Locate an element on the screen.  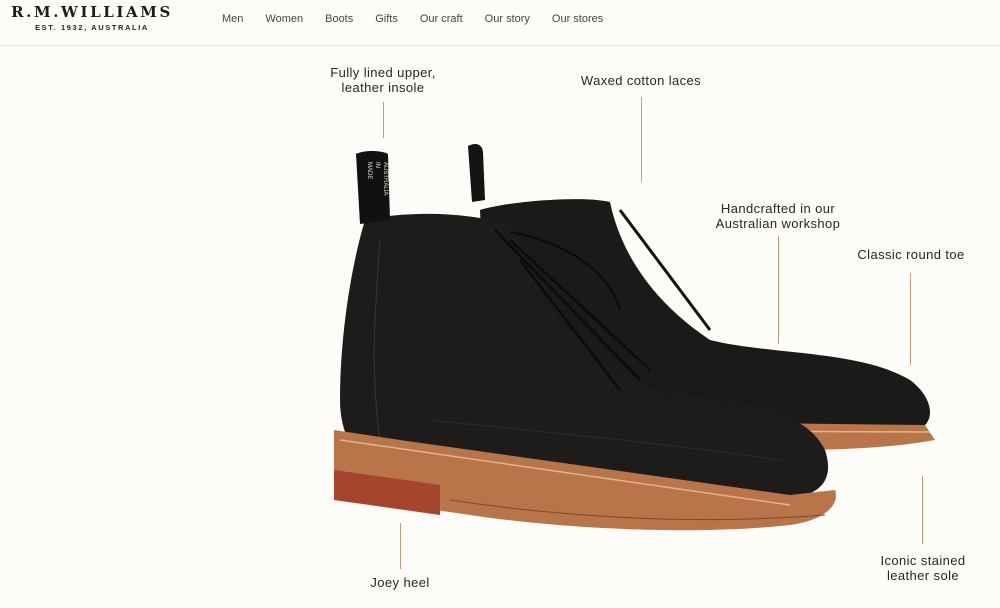
callout-fully-lined-upper: Fully lined upper, leather insole is located at coordinates (383, 80).